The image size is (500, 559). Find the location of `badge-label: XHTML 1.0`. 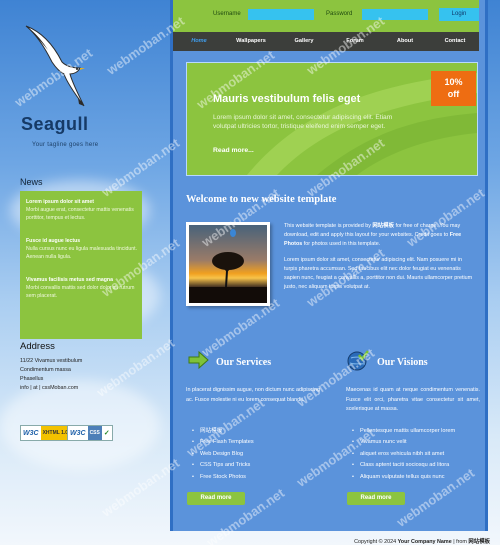

badge-label: XHTML 1.0 is located at coordinates (55, 433).